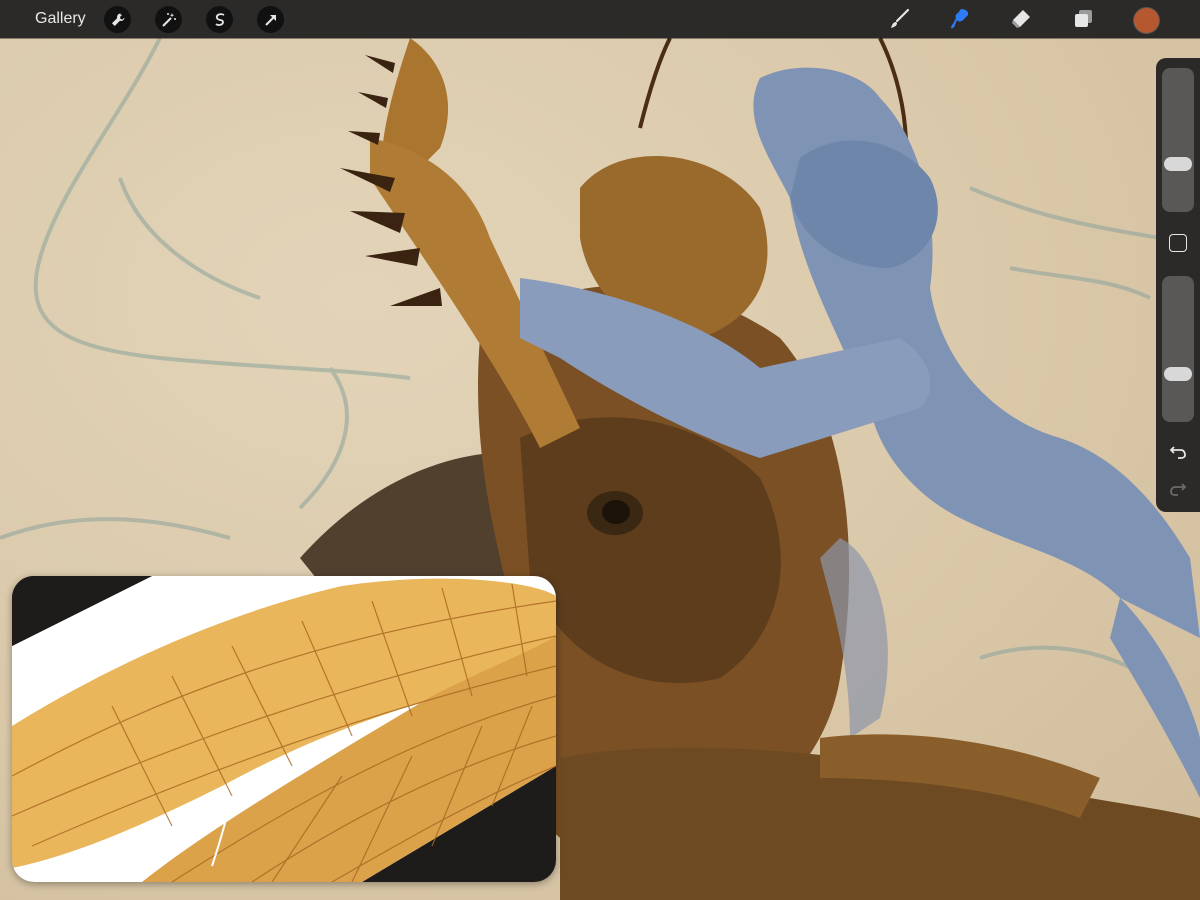 This screenshot has width=1200, height=900. I want to click on selection-button, so click(219, 19).